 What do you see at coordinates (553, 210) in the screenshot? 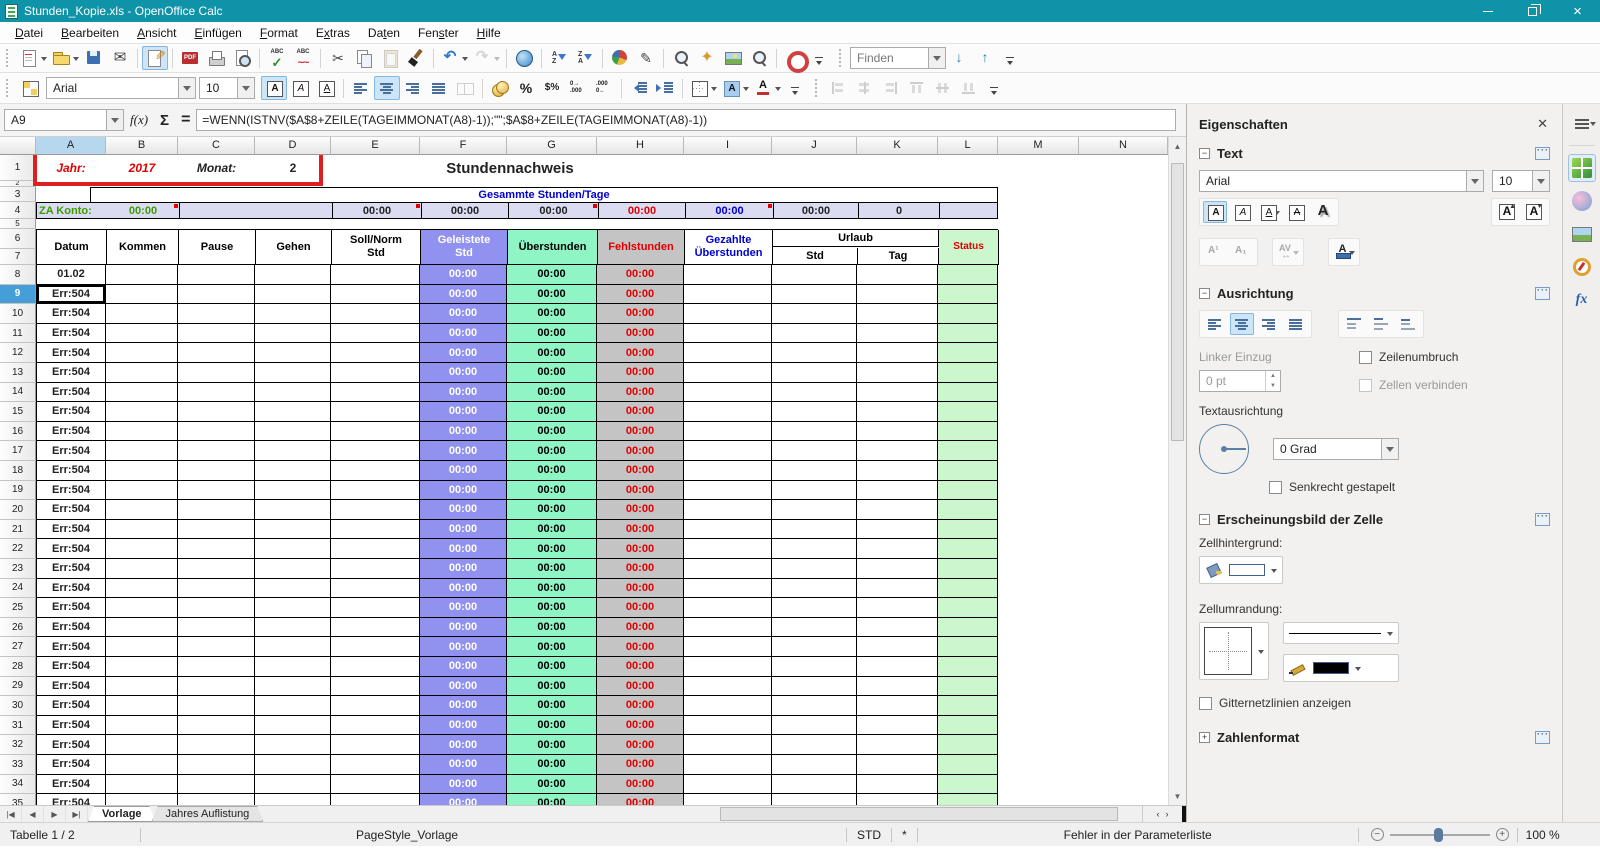
I see `cell-G4: 00:00` at bounding box center [553, 210].